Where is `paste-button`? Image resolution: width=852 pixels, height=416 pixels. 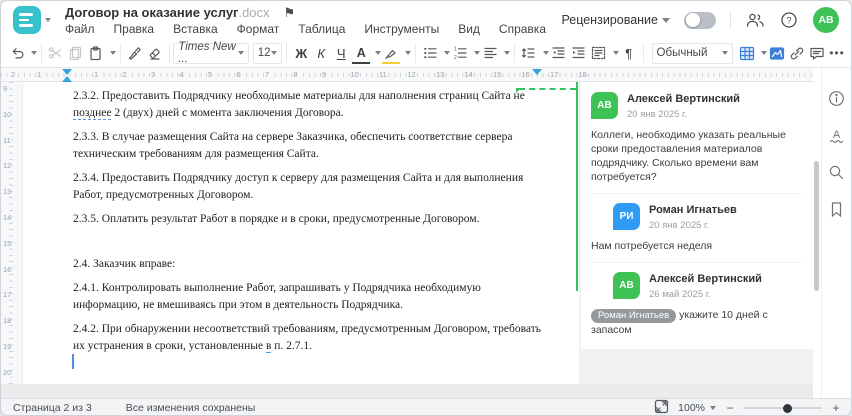 paste-button is located at coordinates (96, 53).